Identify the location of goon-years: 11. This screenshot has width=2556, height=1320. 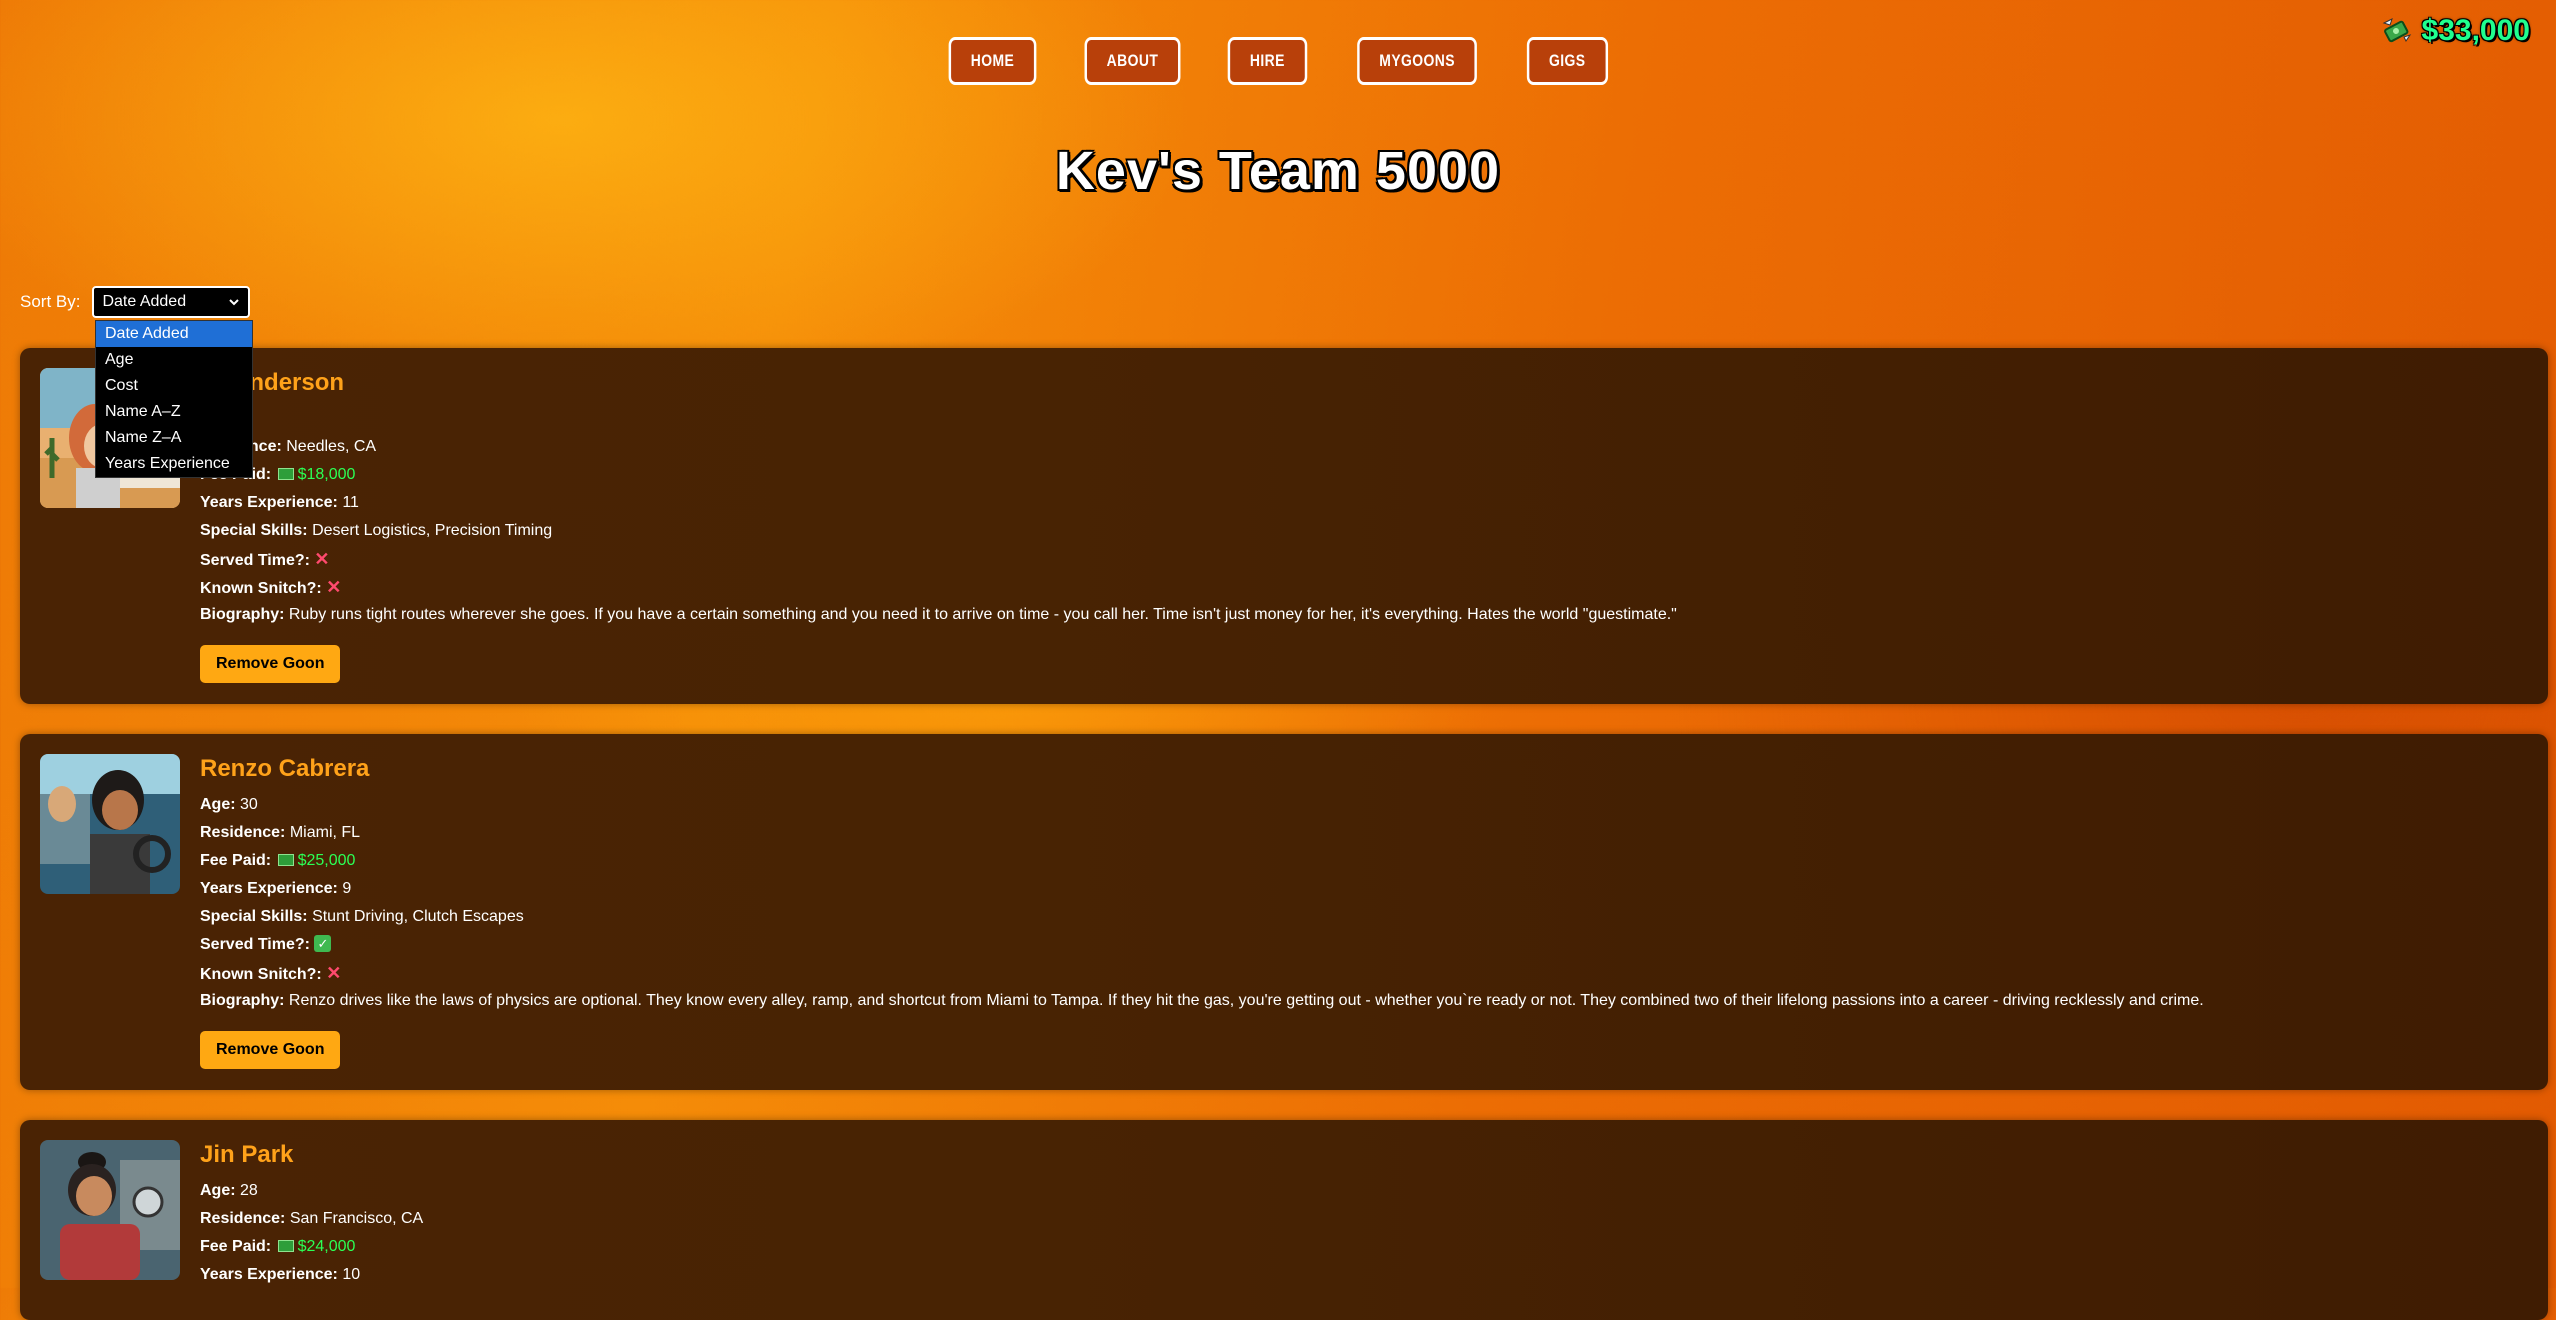
(350, 502).